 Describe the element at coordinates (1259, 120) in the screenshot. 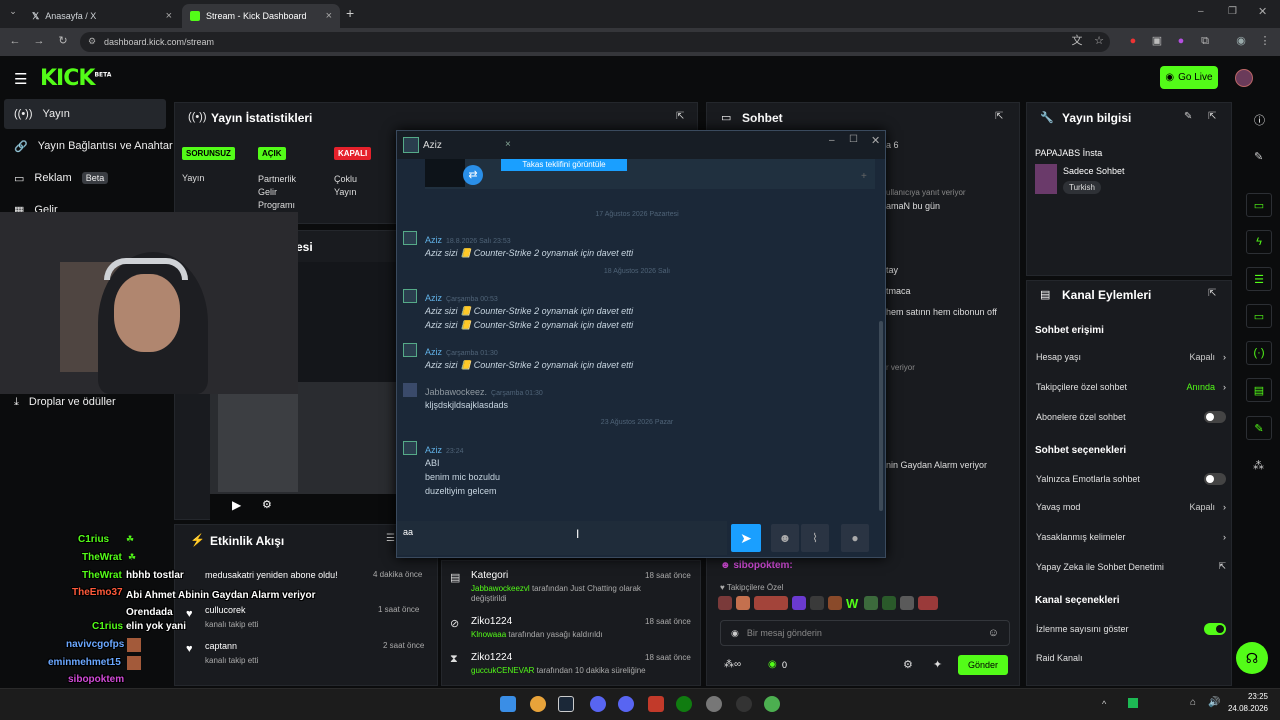

I see `info-icon: ⓘ` at that location.